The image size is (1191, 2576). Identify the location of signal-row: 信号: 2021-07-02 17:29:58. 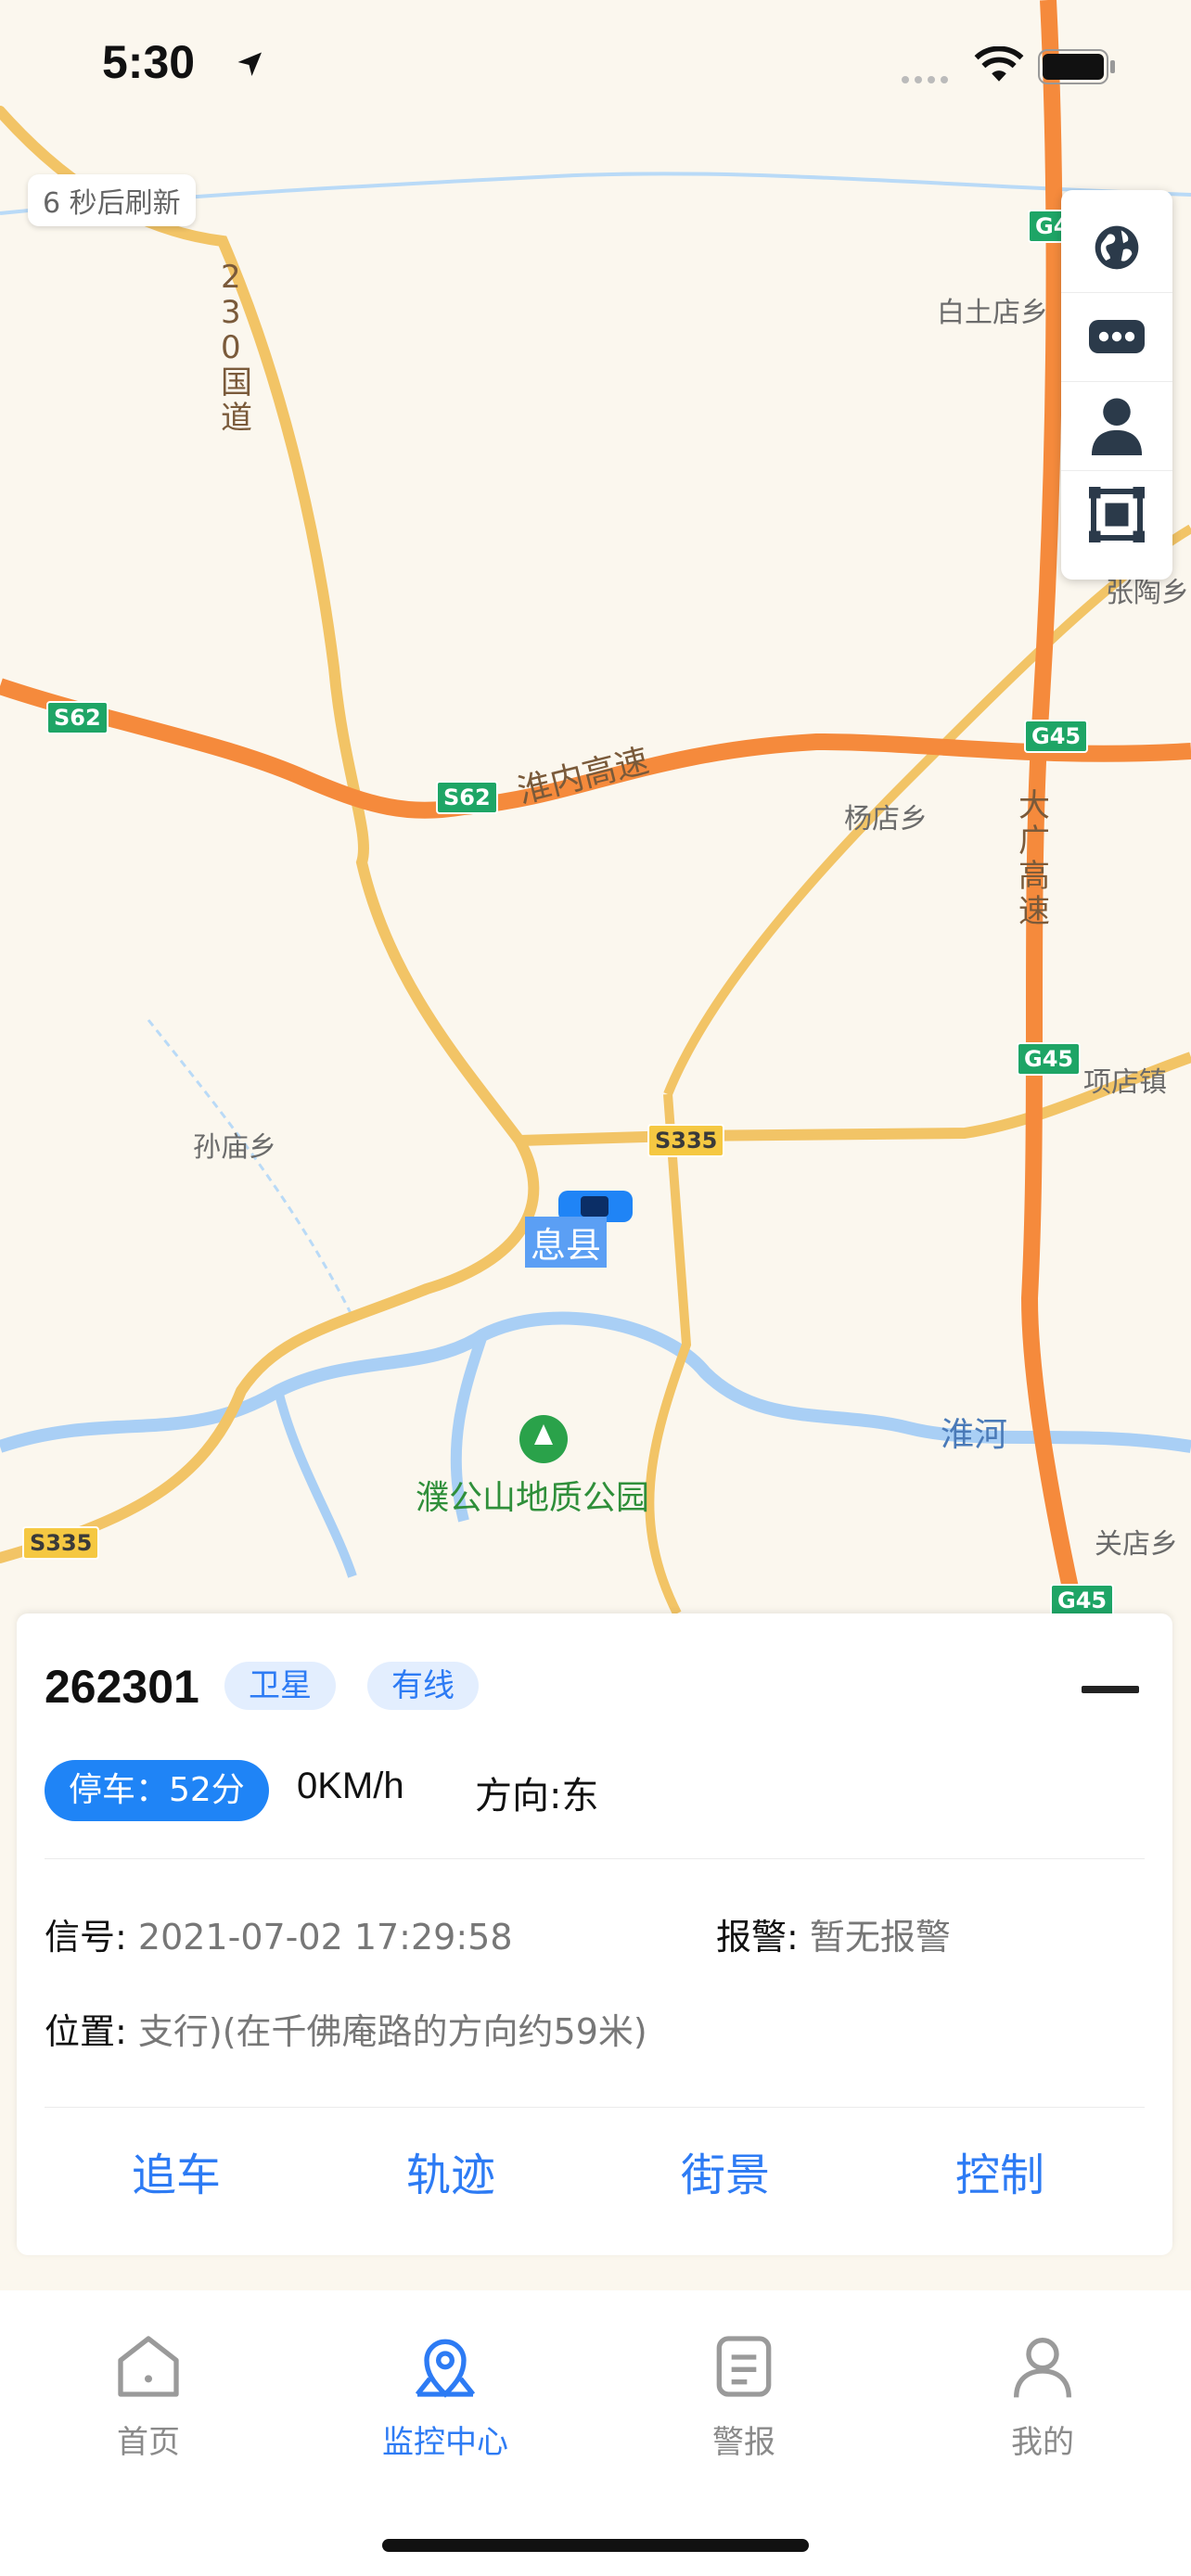
(279, 1933).